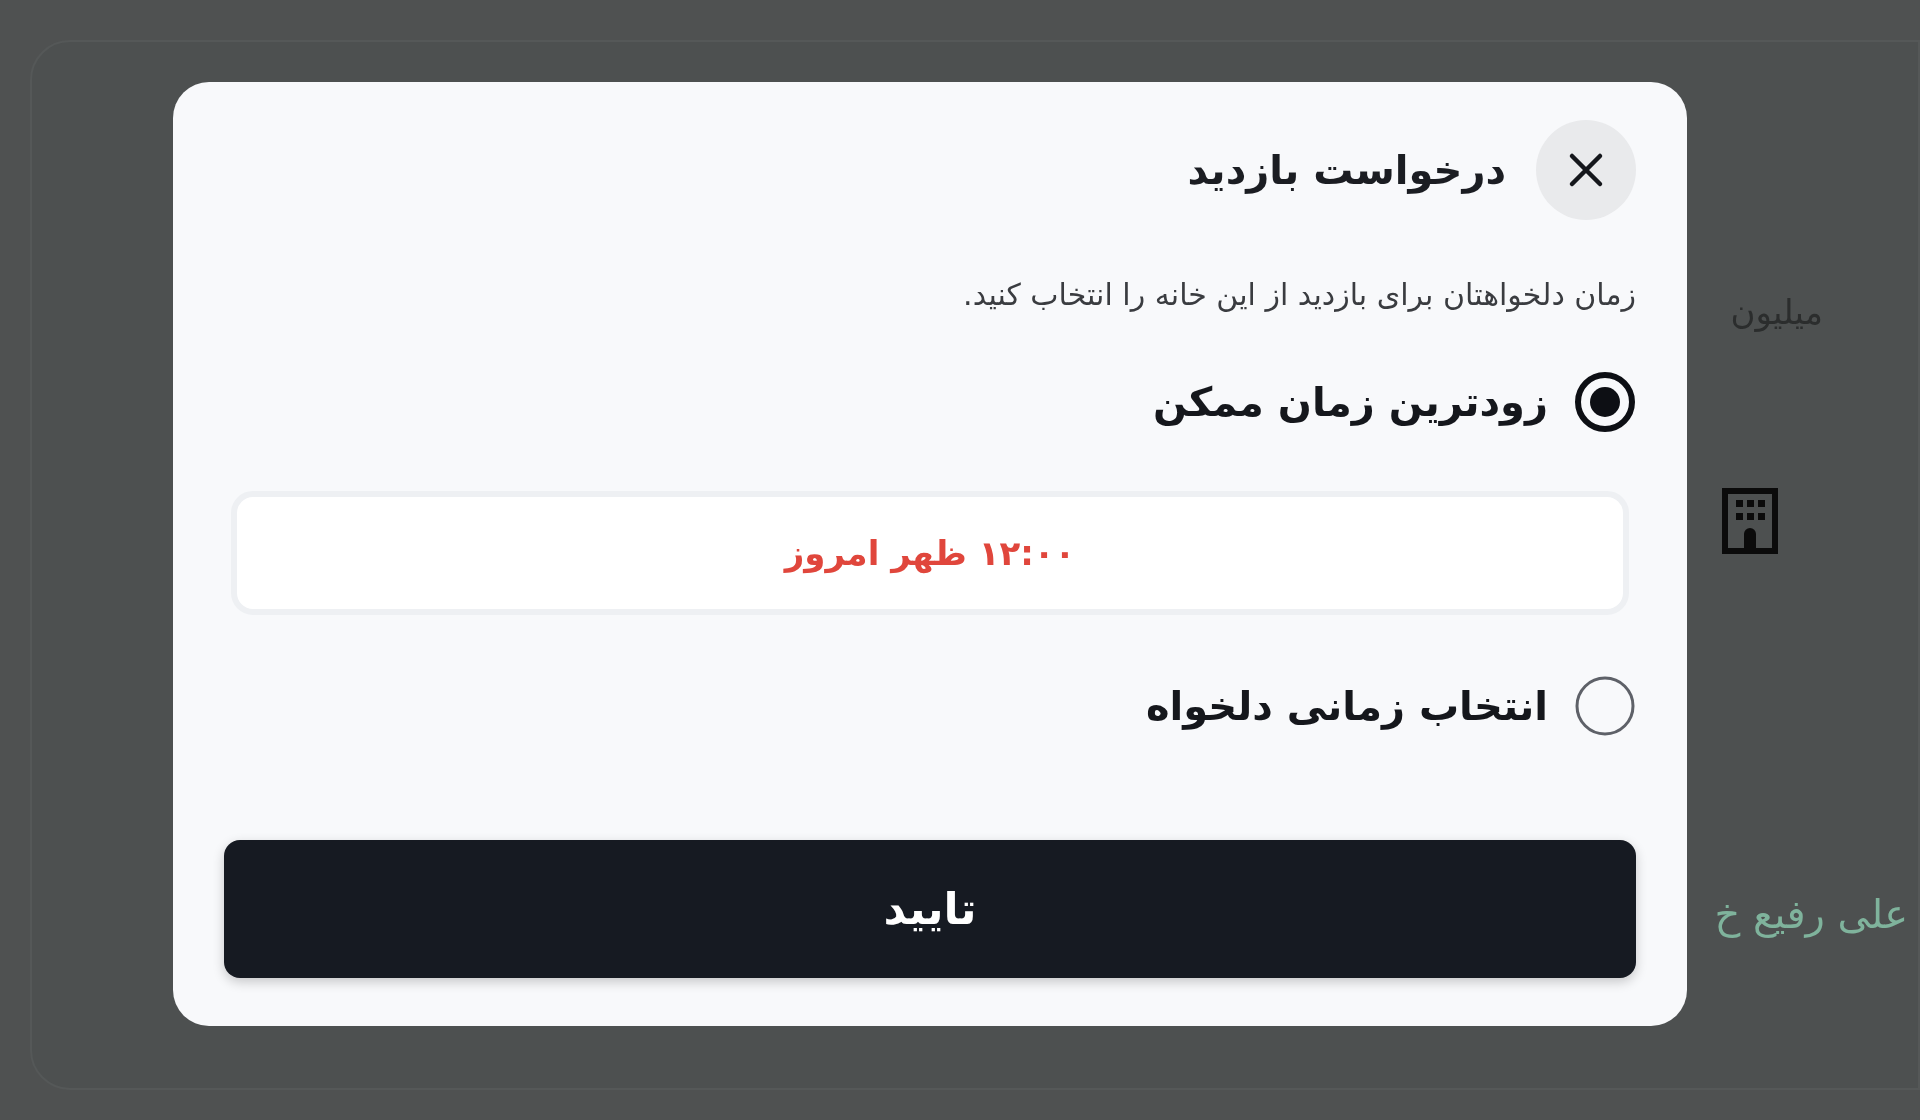 The height and width of the screenshot is (1120, 1920). Describe the element at coordinates (1750, 521) in the screenshot. I see `building-icon` at that location.